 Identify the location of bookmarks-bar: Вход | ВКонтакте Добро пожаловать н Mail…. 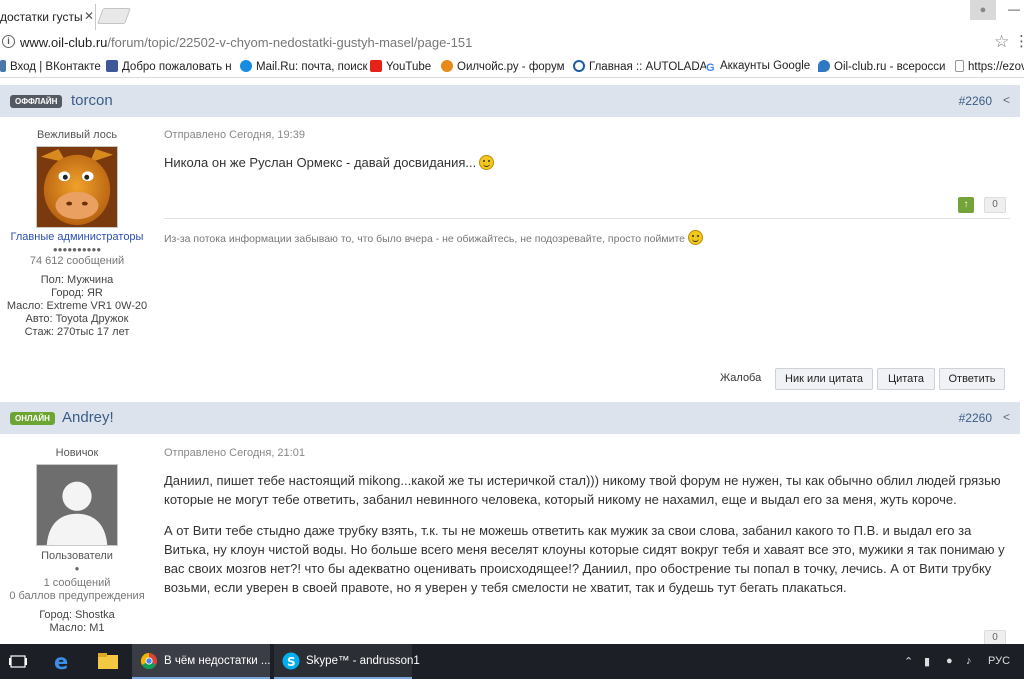
(512, 67).